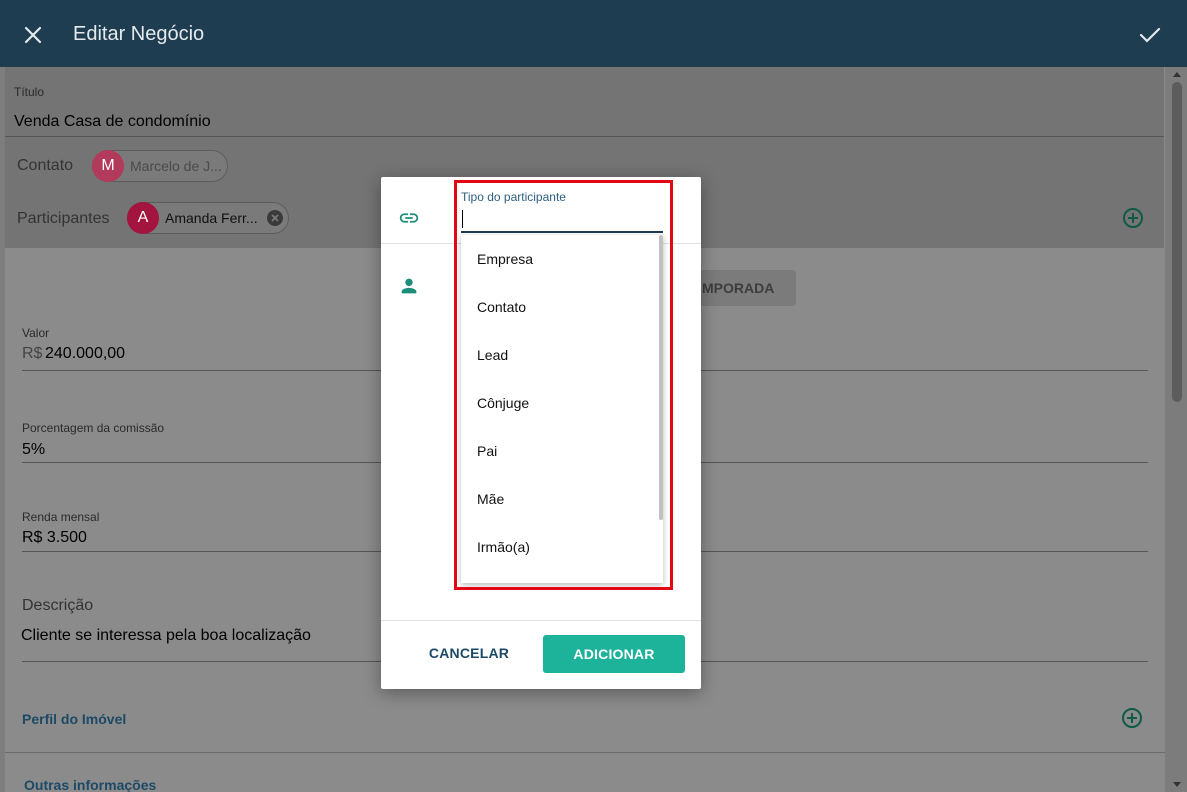 The height and width of the screenshot is (792, 1187). Describe the element at coordinates (562, 307) in the screenshot. I see `option-contato: Contato` at that location.